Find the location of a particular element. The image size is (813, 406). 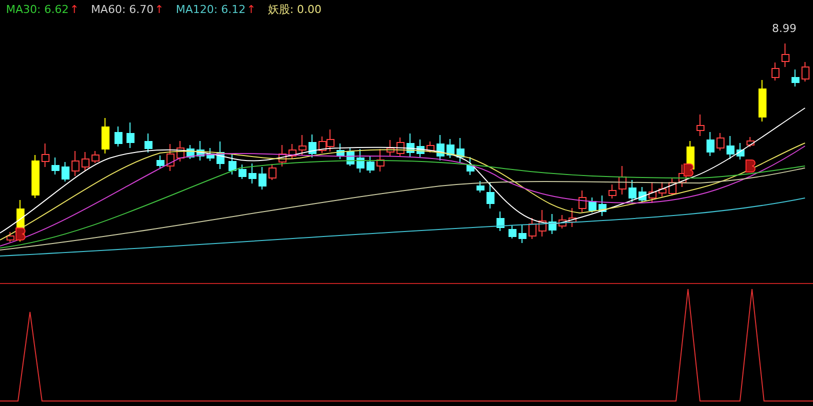

indicator-value: 妖股: 0.00 is located at coordinates (295, 9).